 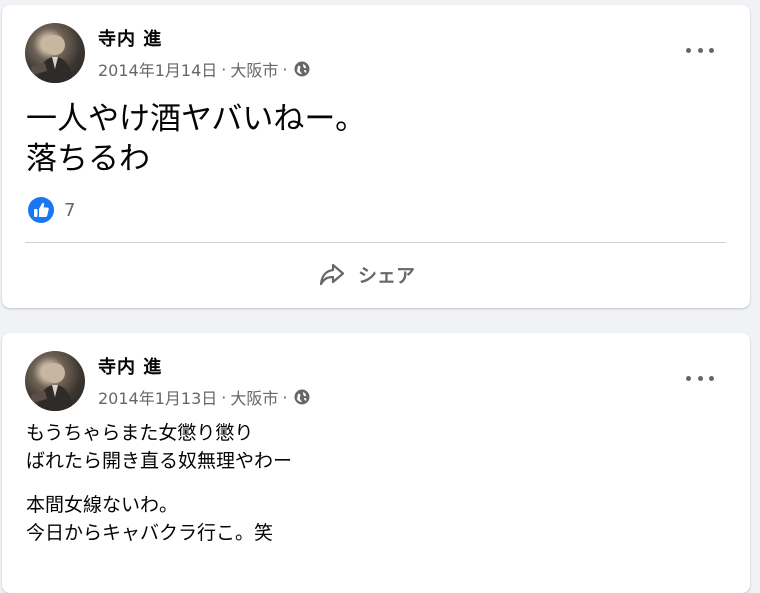 What do you see at coordinates (102, 505) in the screenshot?
I see `post-text-line: 本間女線ないわ。` at bounding box center [102, 505].